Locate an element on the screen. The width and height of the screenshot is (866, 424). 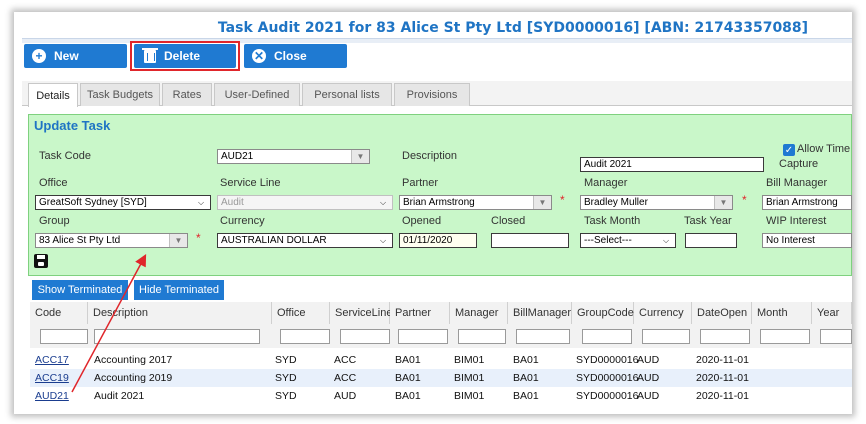
task-code-link: AUD21 is located at coordinates (52, 396).